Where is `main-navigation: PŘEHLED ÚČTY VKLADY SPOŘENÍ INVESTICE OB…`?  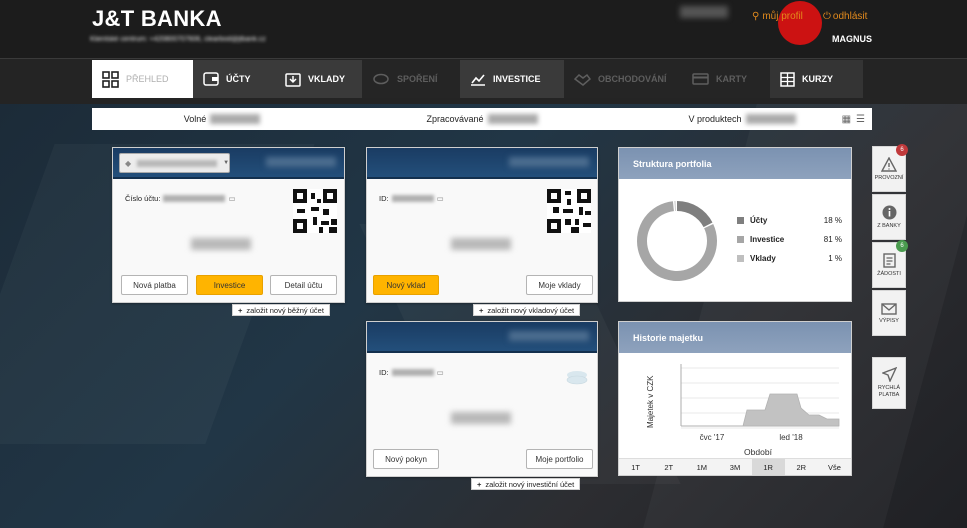
main-navigation: PŘEHLED ÚČTY VKLADY SPOŘENÍ INVESTICE OB… is located at coordinates (483, 81).